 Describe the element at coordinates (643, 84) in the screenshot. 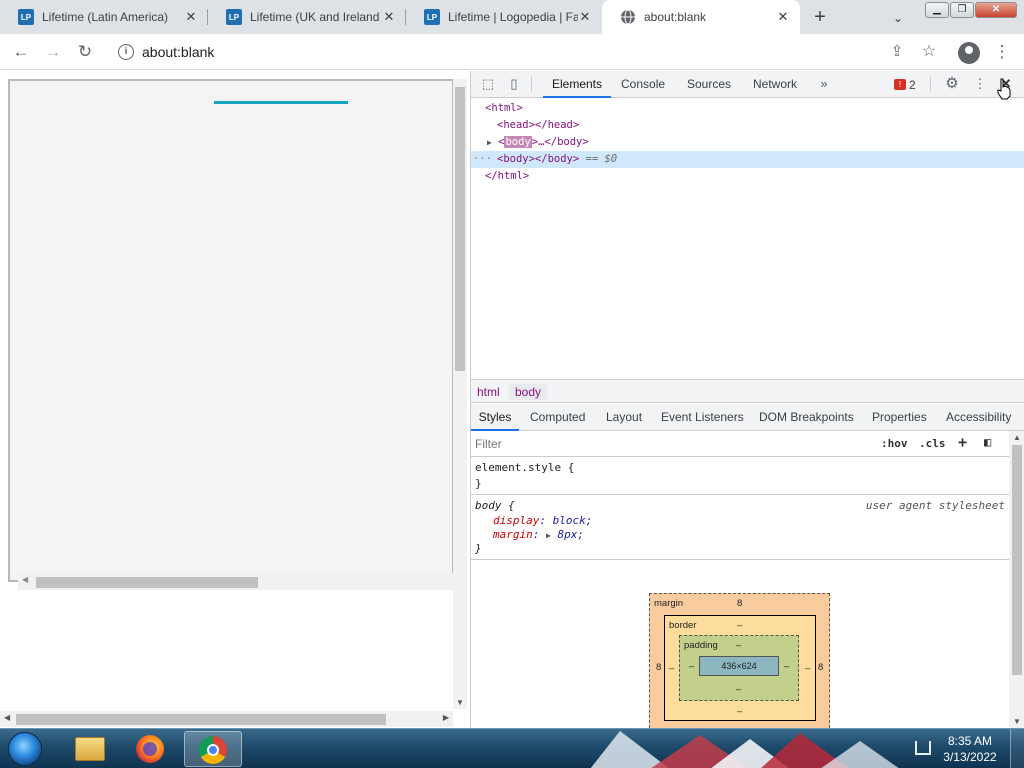

I see `tab-console: Console` at that location.